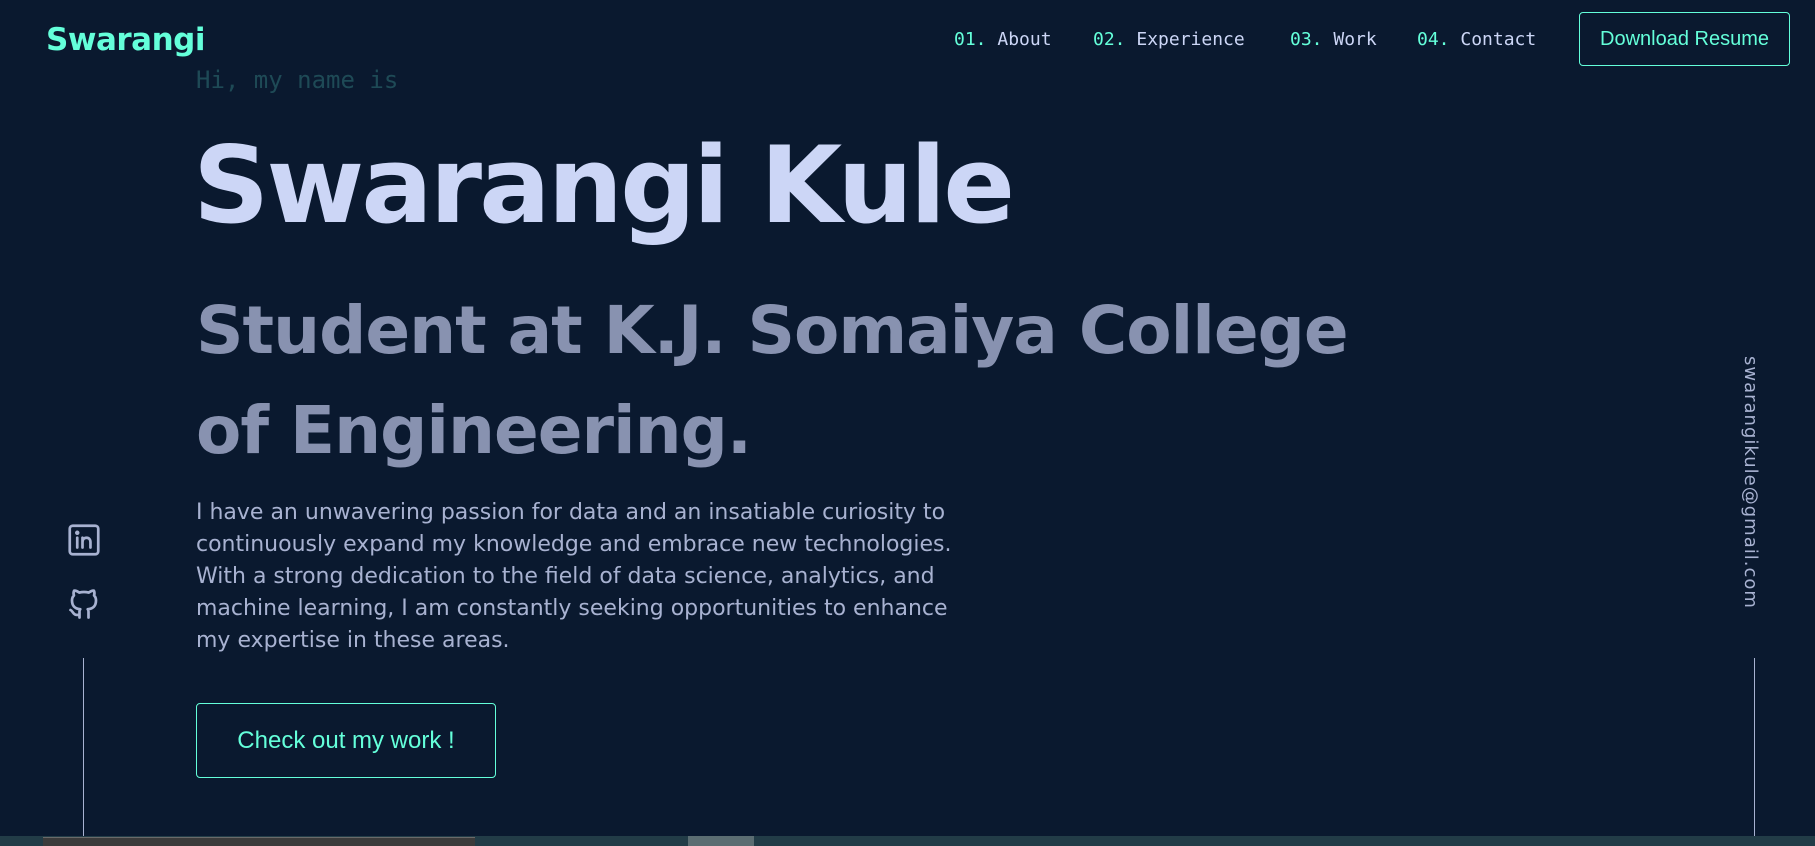 This screenshot has height=846, width=1815. I want to click on nav-link-contact: 04. Contact, so click(1476, 39).